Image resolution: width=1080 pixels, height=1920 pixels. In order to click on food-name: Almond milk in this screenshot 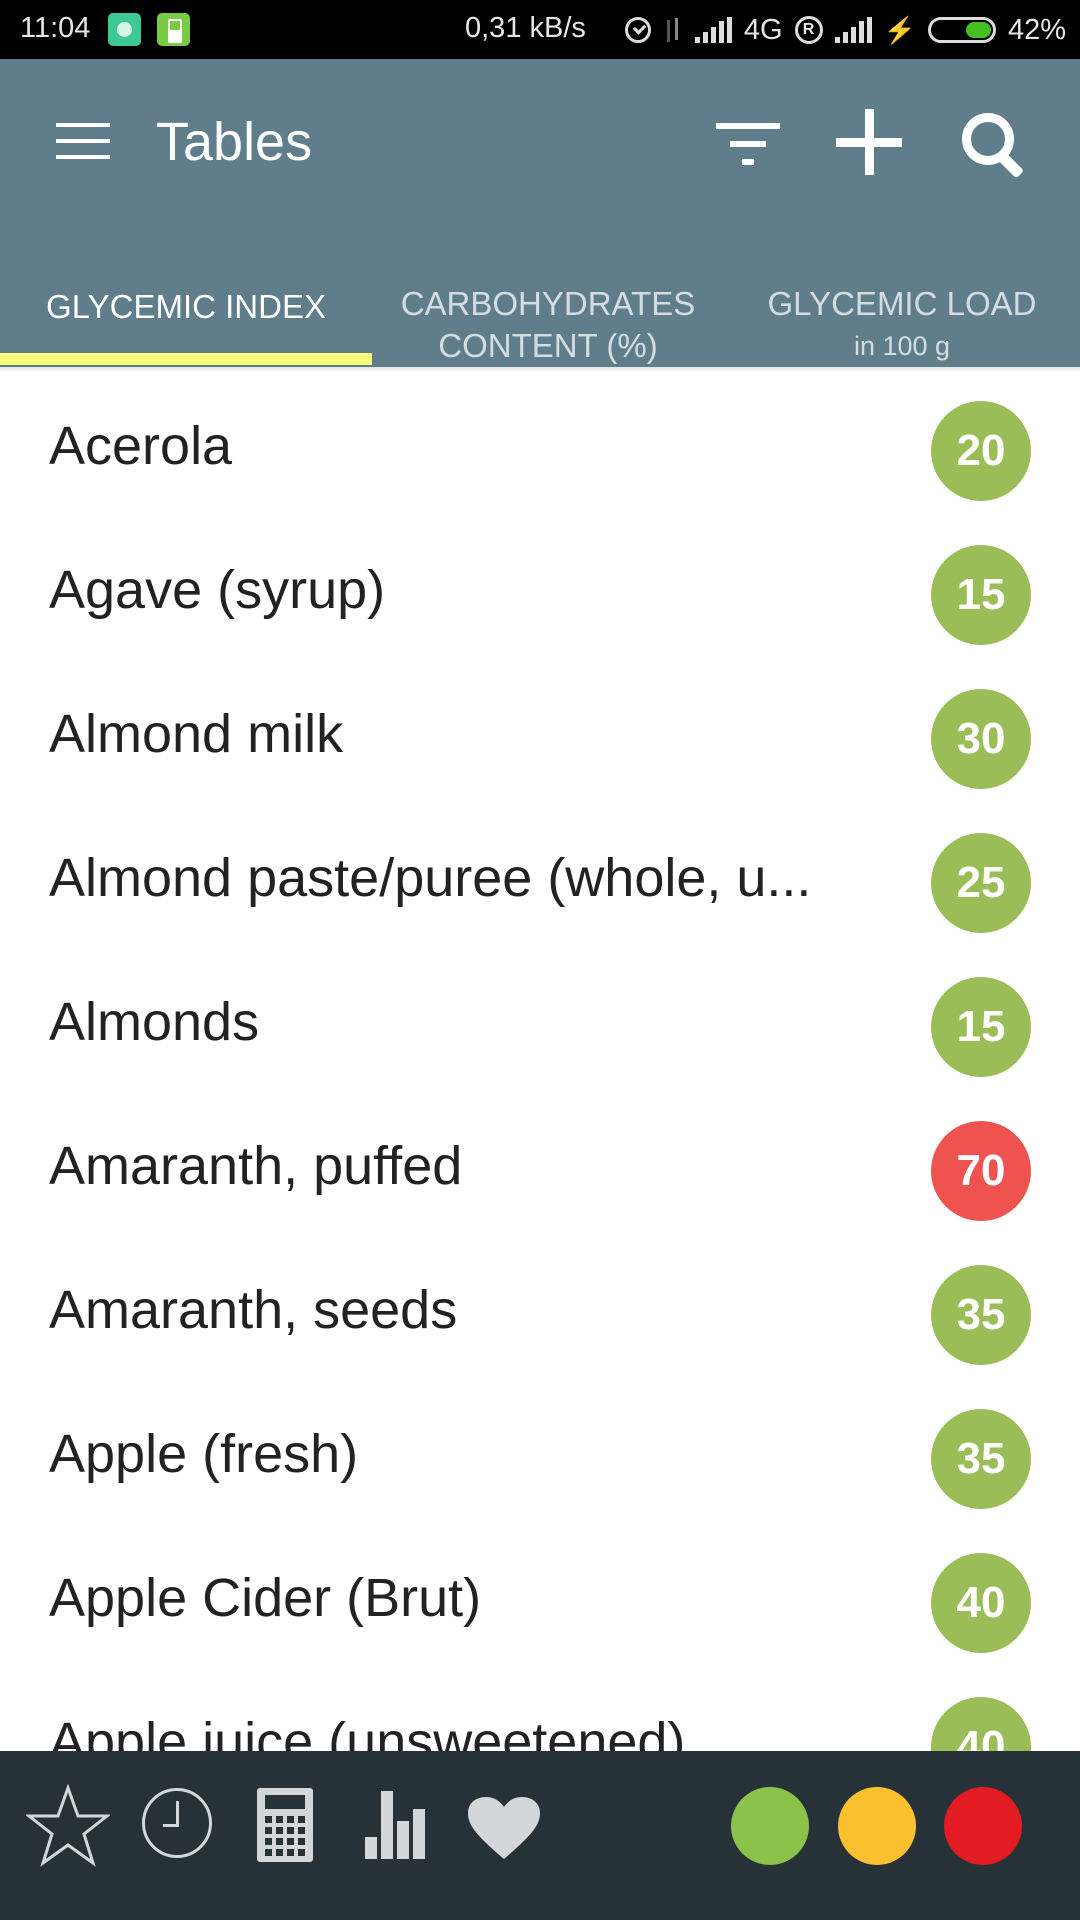, I will do `click(196, 734)`.